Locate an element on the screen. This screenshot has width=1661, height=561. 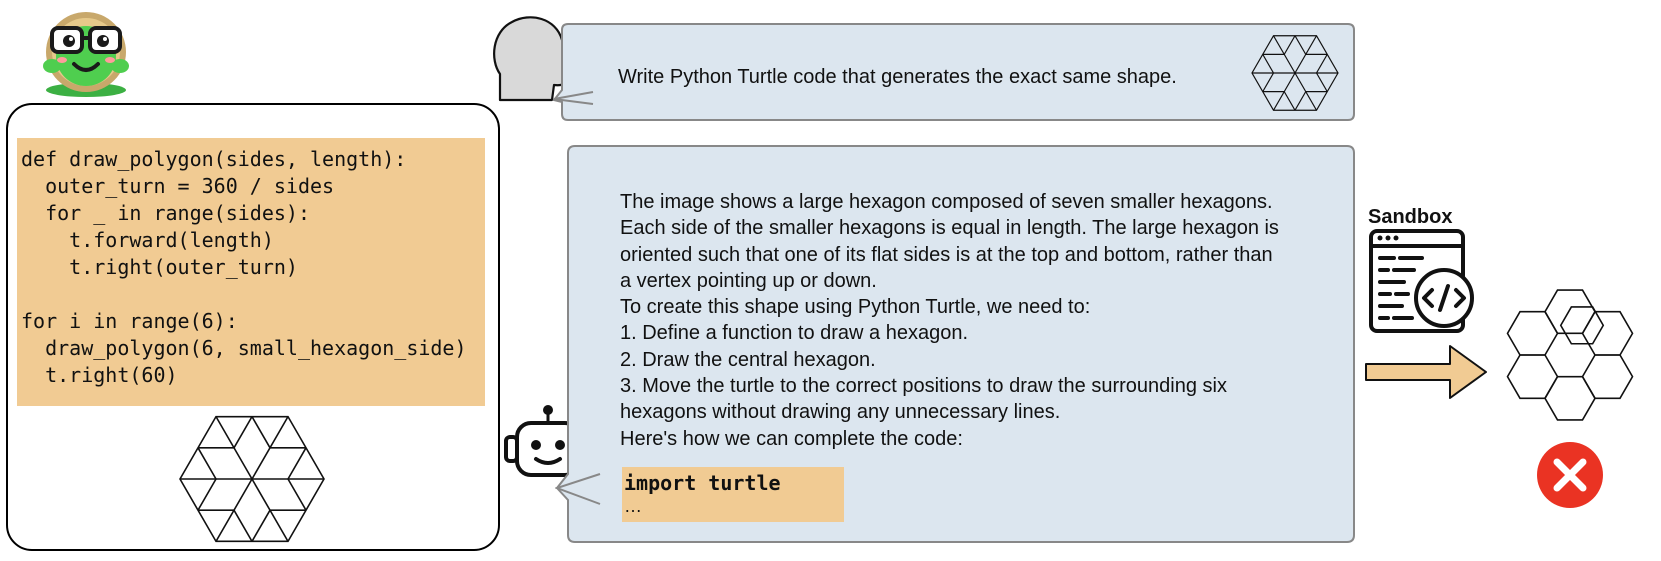
bot-code-line: import turtle is located at coordinates (702, 483).